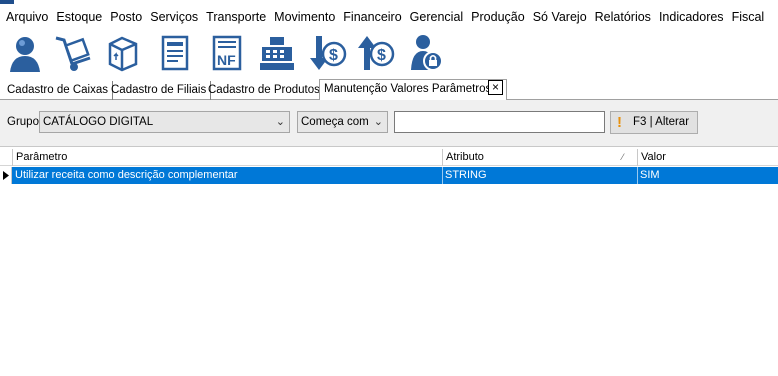  Describe the element at coordinates (427, 53) in the screenshot. I see `user-lock-icon` at that location.